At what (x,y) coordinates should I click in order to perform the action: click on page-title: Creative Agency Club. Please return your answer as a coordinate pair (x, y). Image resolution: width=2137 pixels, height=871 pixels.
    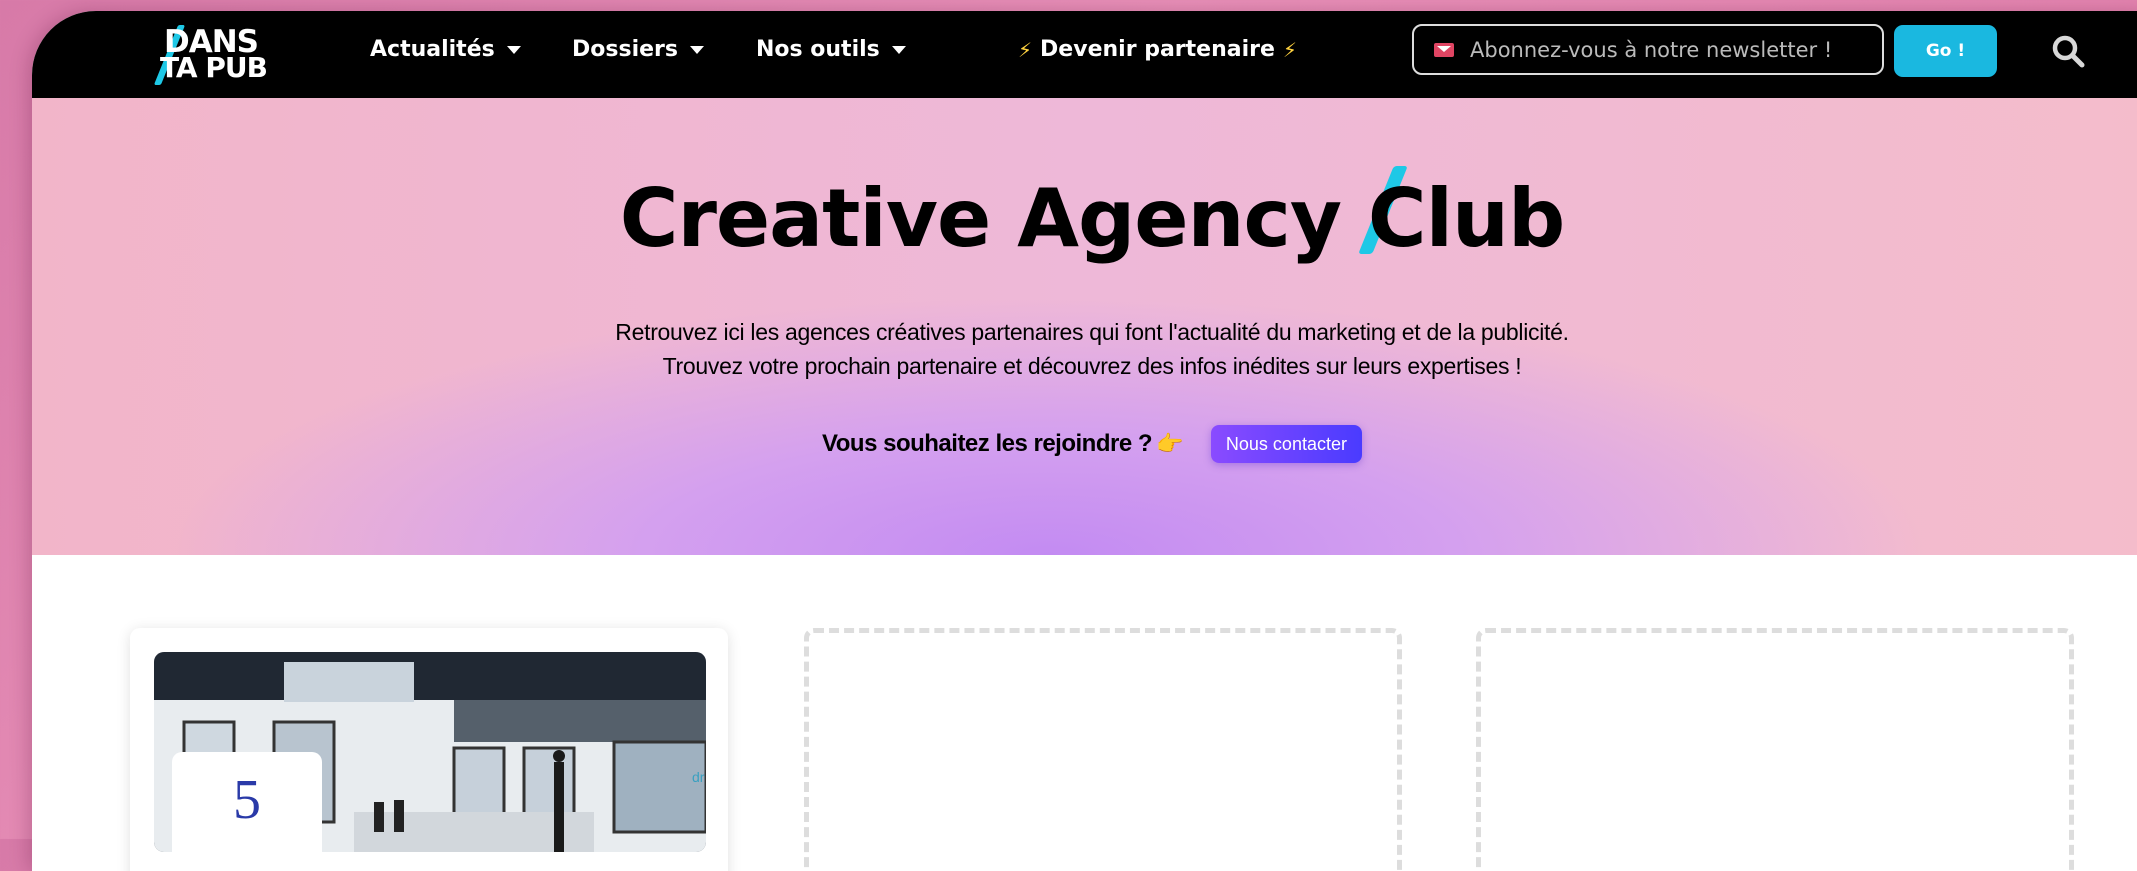
    Looking at the image, I should click on (1092, 218).